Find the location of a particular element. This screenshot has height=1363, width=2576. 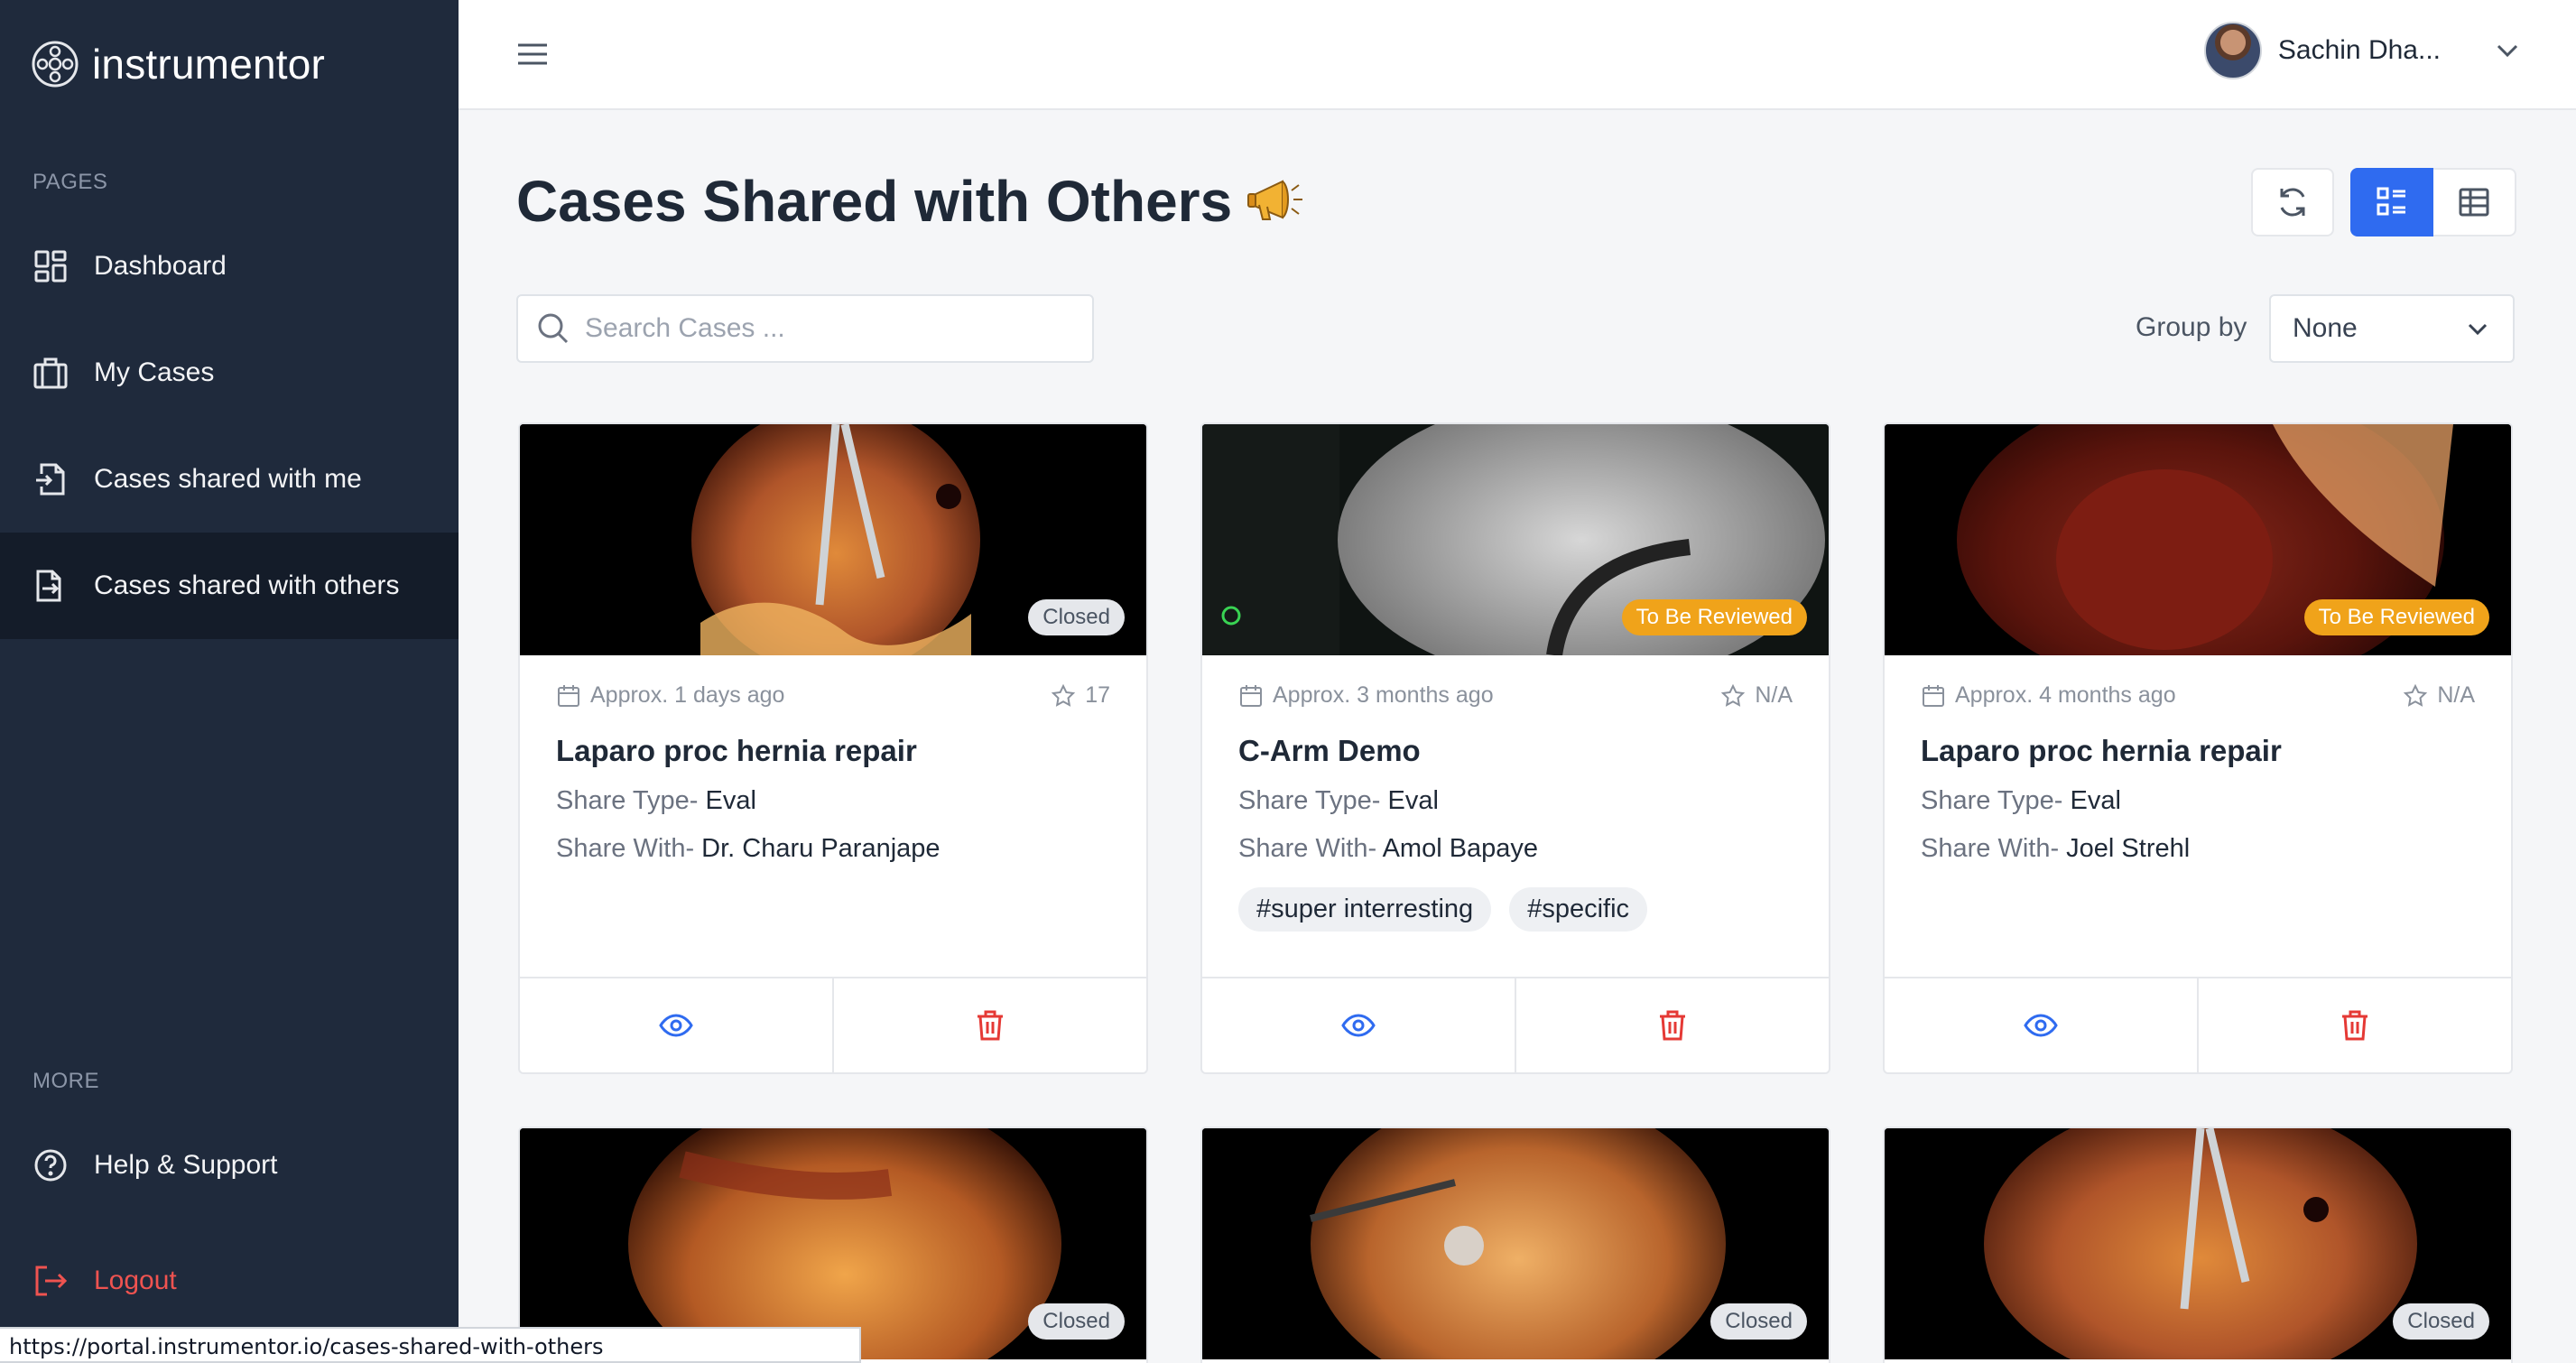

case-rating: 17 is located at coordinates (1080, 695).